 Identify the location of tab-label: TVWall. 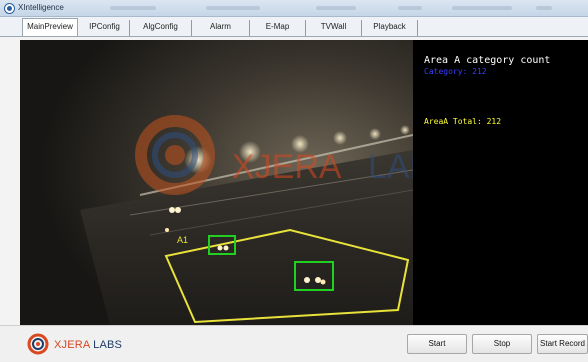
(333, 26).